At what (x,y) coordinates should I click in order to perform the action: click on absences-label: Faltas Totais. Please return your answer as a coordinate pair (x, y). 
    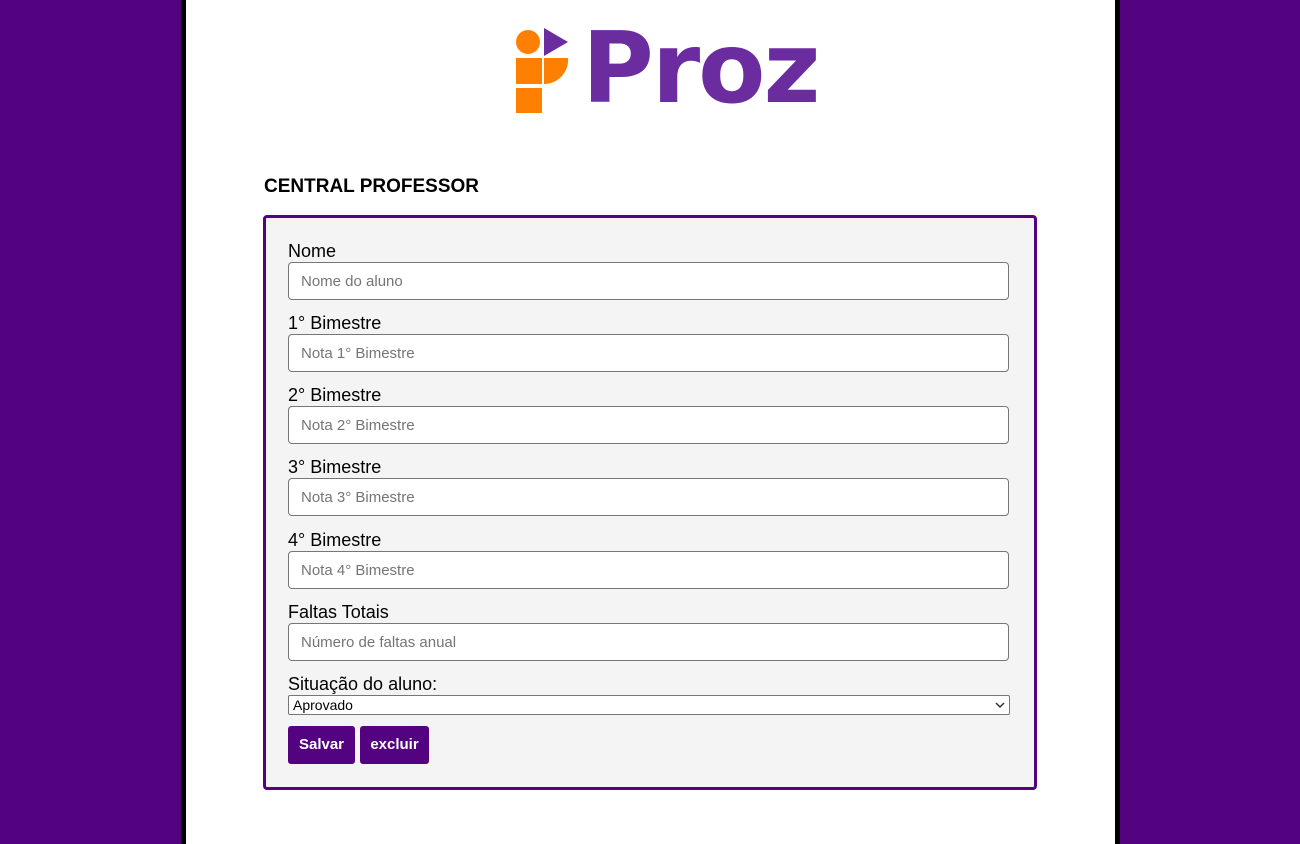
    Looking at the image, I should click on (338, 612).